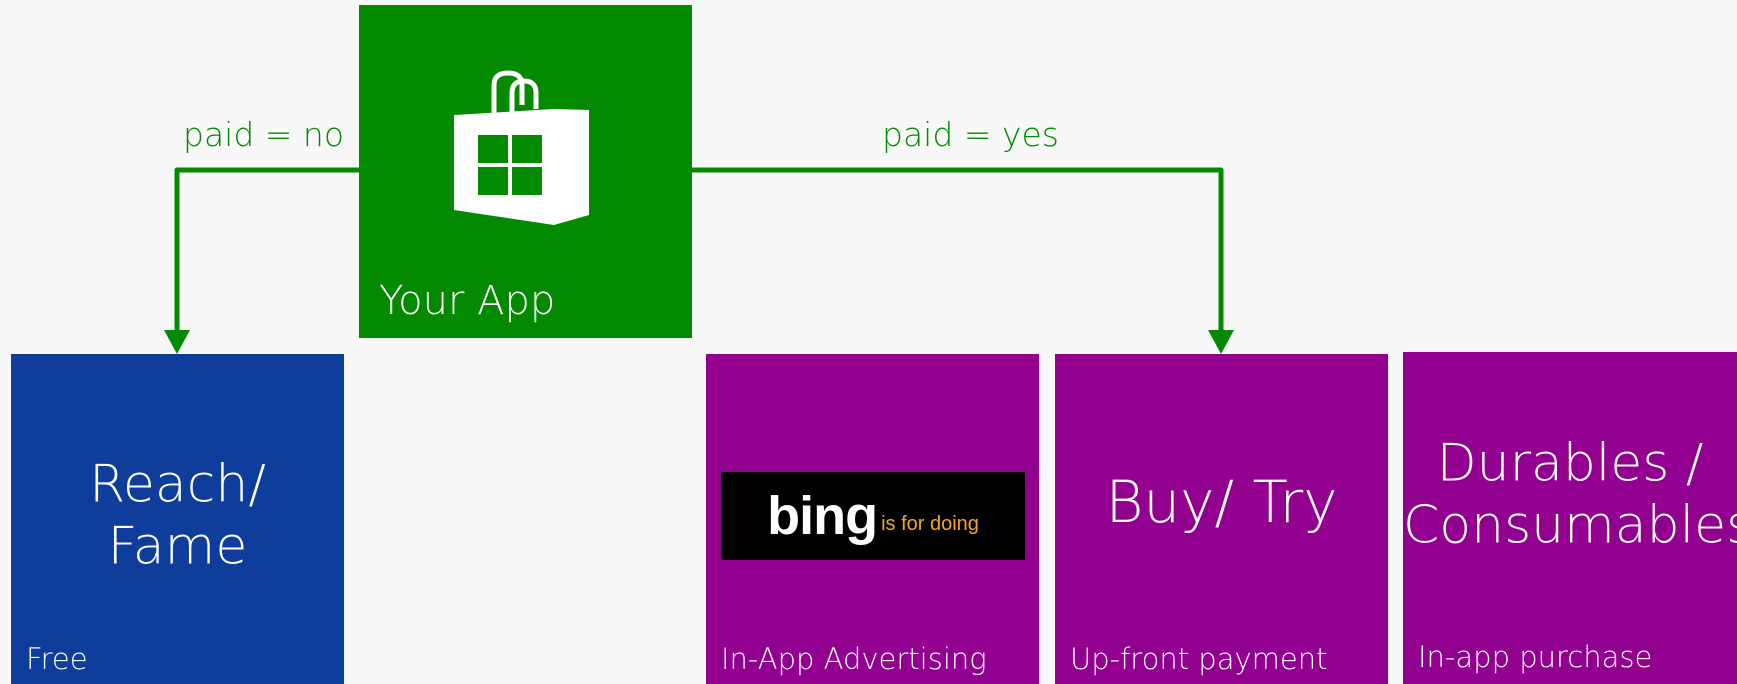 The height and width of the screenshot is (684, 1737). I want to click on free-tile: Reach/ Fame Free, so click(177, 519).